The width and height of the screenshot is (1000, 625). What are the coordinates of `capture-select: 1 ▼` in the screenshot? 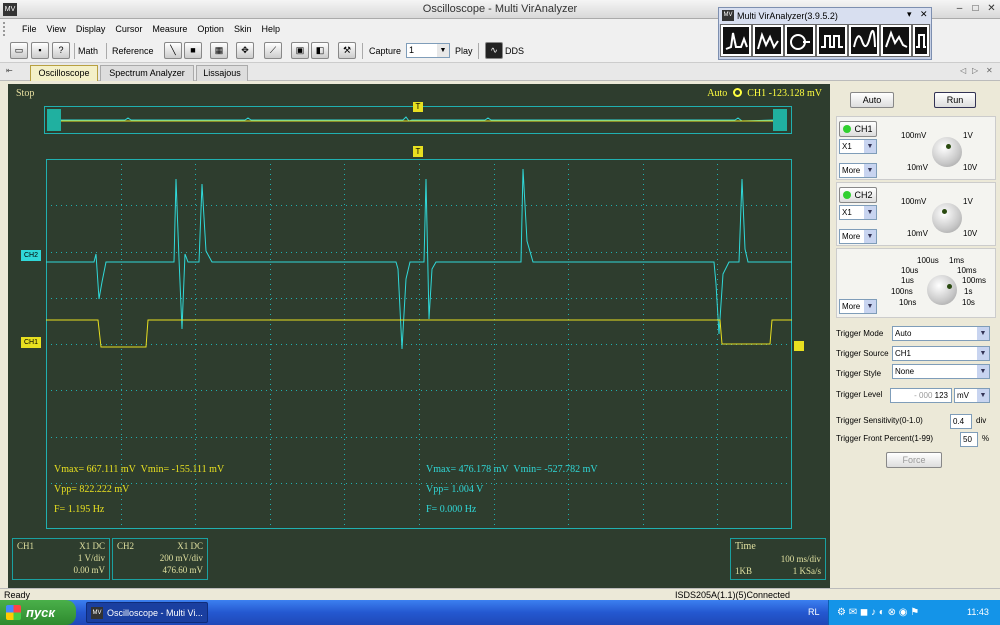 It's located at (428, 50).